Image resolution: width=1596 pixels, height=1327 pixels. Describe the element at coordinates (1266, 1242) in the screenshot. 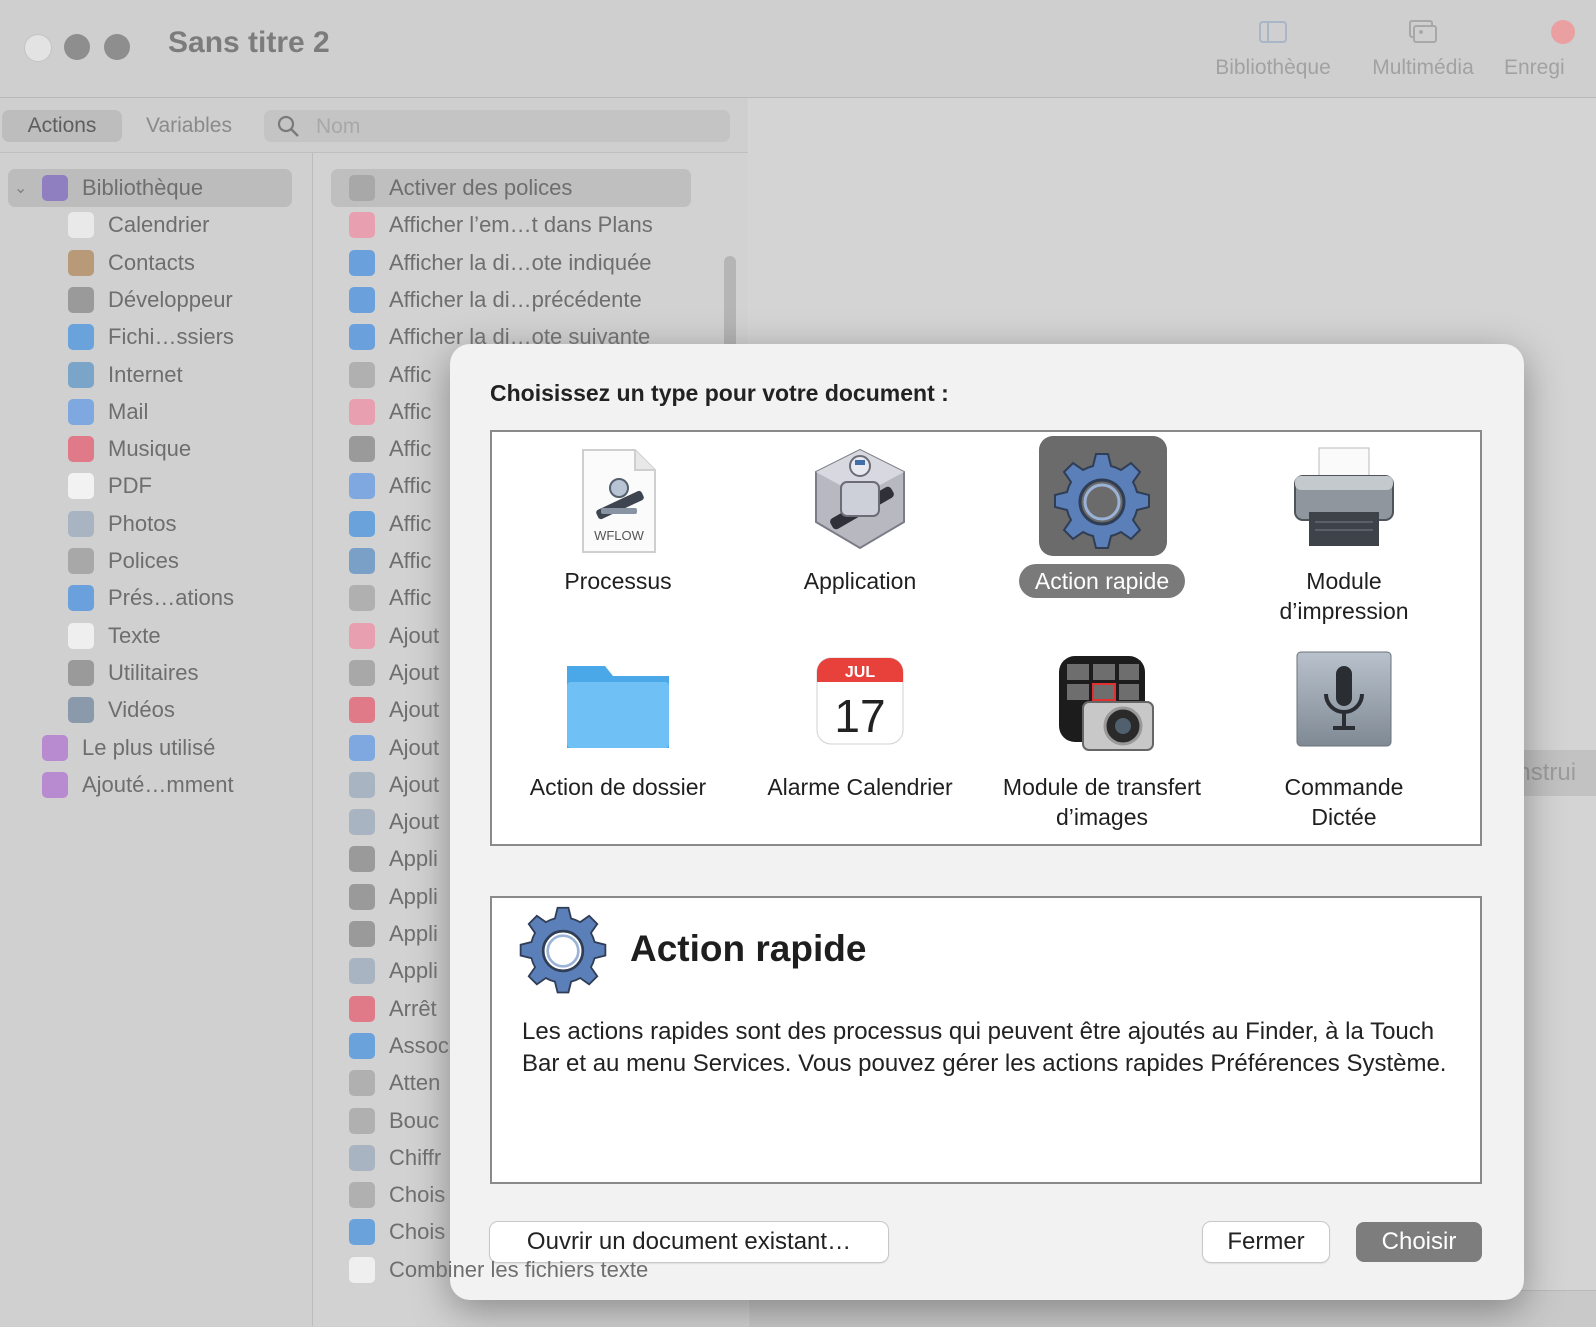

I see `close-button: Fermer` at that location.